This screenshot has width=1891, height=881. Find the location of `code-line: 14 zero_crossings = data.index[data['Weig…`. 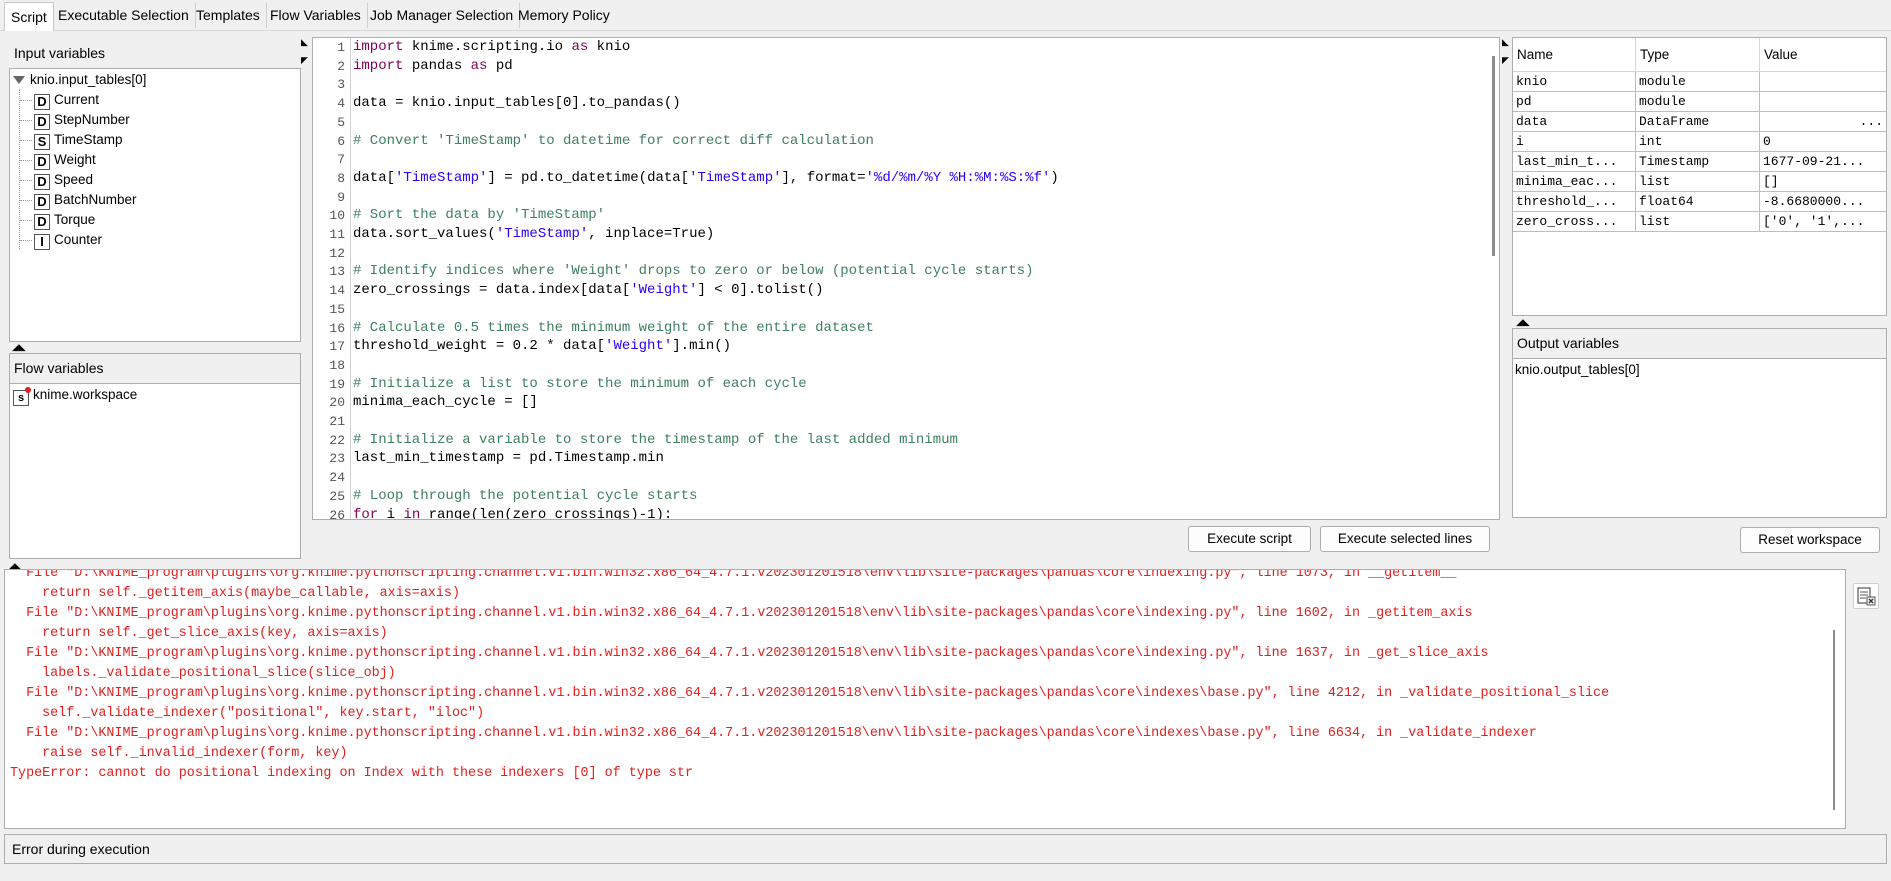

code-line: 14 zero_crossings = data.index[data['Weig… is located at coordinates (898, 291).